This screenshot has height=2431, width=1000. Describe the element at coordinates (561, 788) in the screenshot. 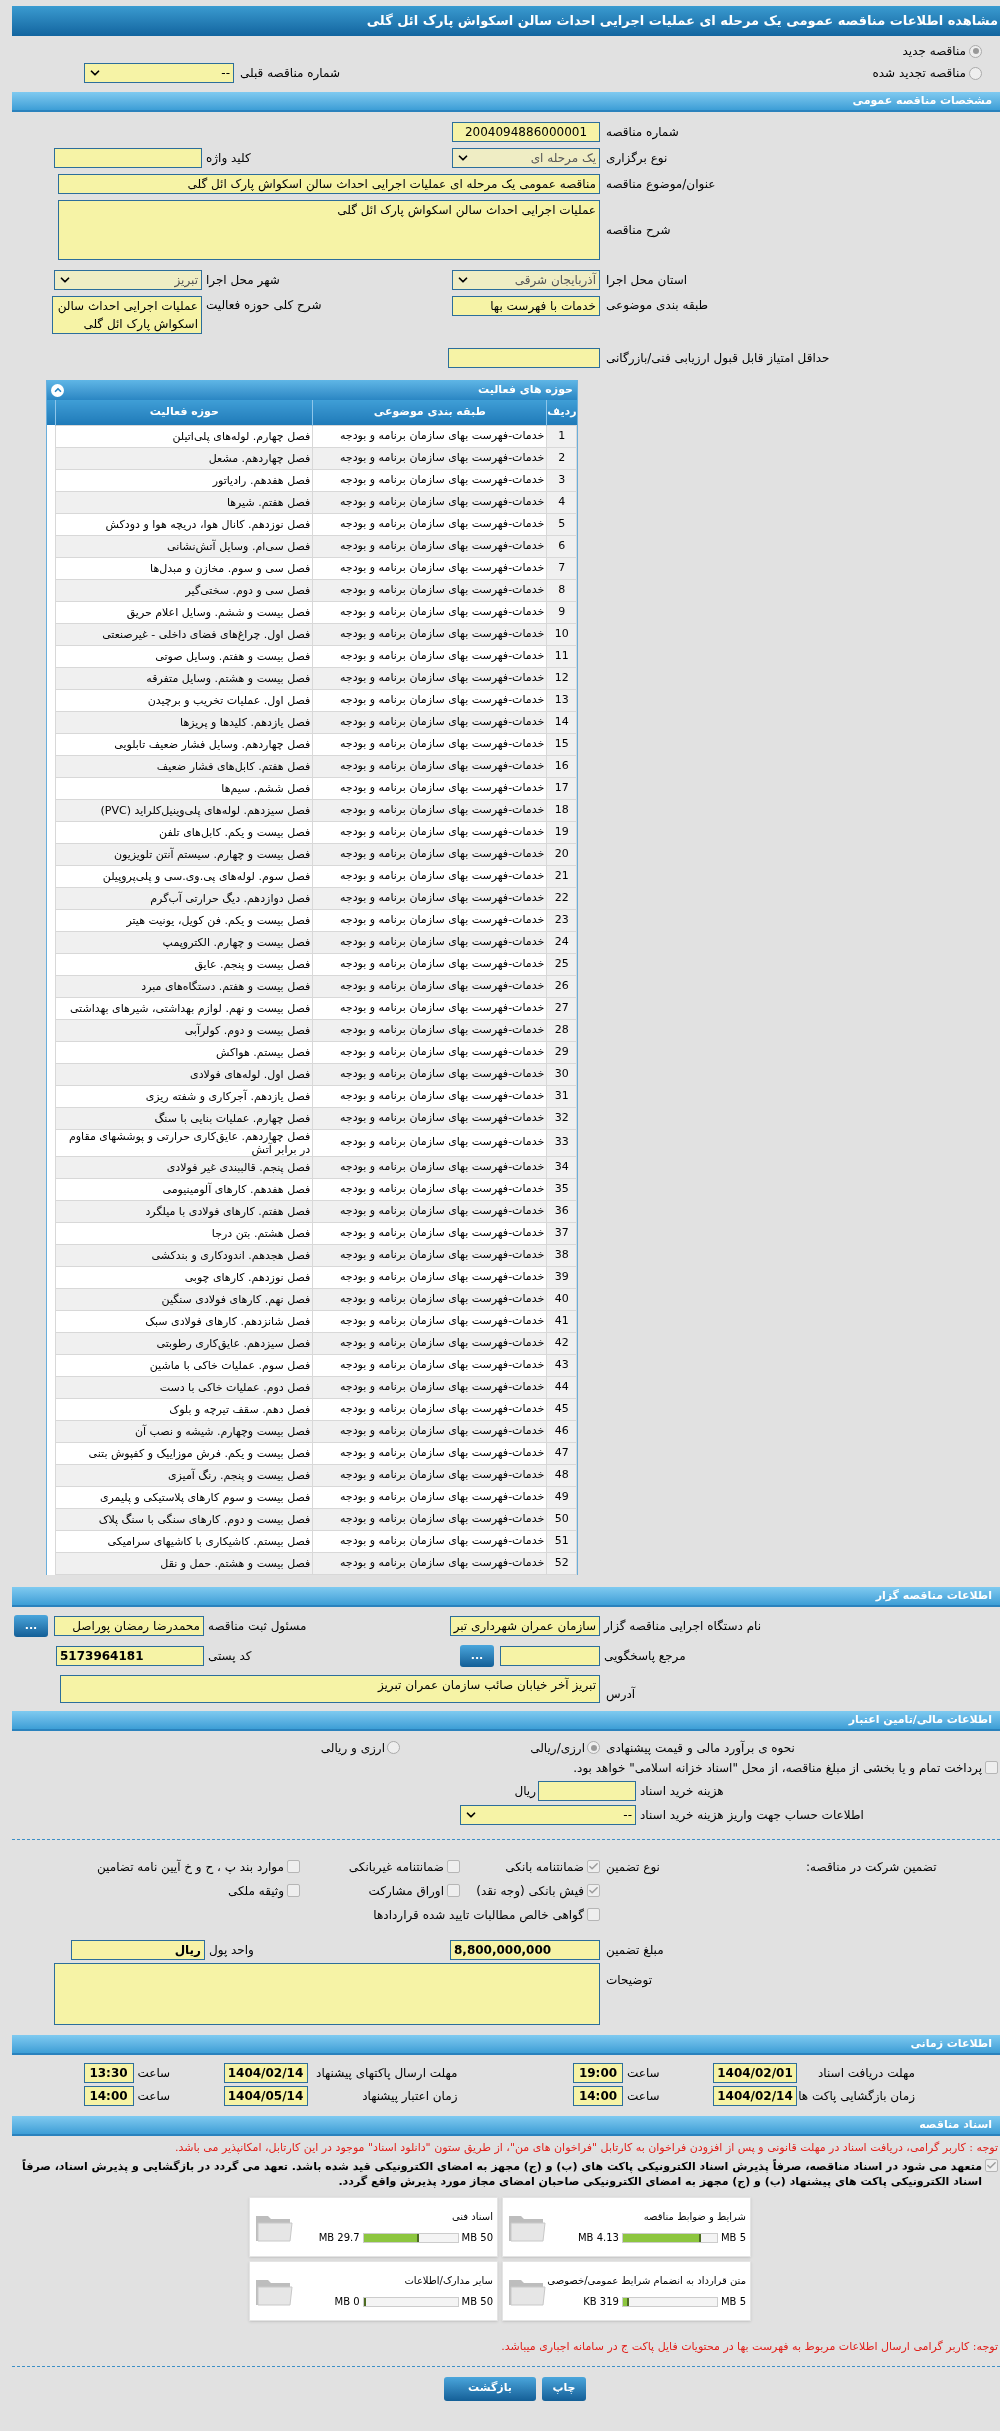

I see `row-number: 17` at that location.